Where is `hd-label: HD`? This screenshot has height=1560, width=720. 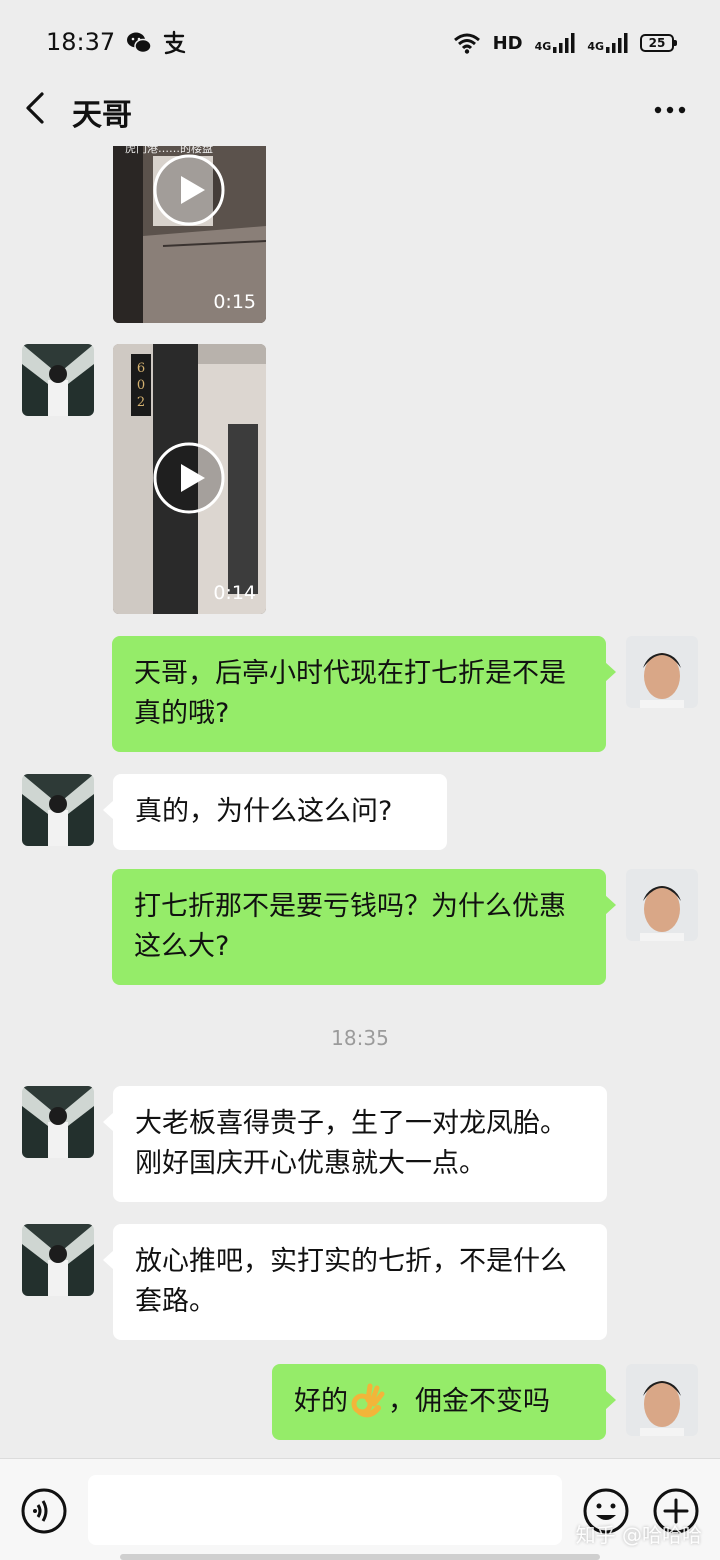 hd-label: HD is located at coordinates (507, 43).